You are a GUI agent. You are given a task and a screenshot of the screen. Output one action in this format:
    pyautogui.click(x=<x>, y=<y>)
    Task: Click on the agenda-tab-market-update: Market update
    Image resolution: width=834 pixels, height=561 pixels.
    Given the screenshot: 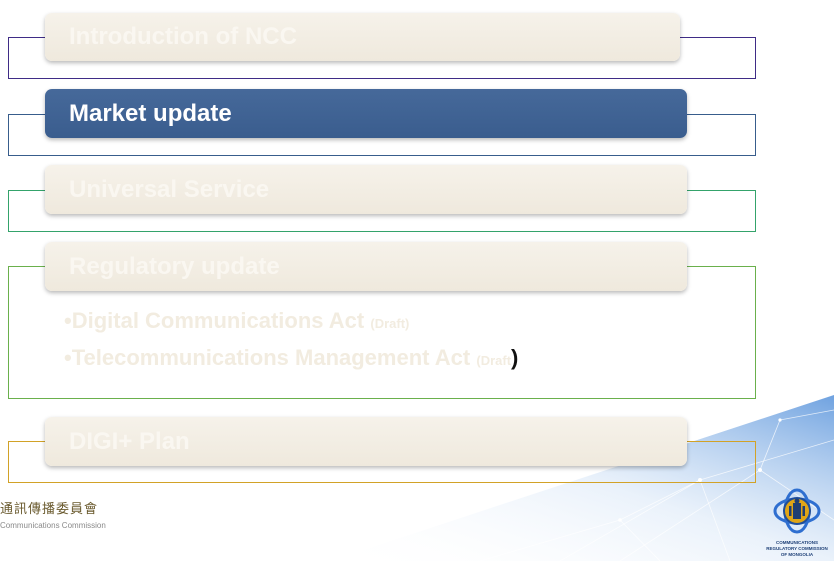 What is the action you would take?
    pyautogui.click(x=366, y=113)
    